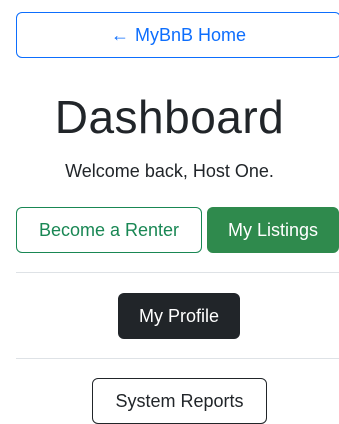 The height and width of the screenshot is (424, 339). What do you see at coordinates (177, 358) in the screenshot?
I see `divider-bottom` at bounding box center [177, 358].